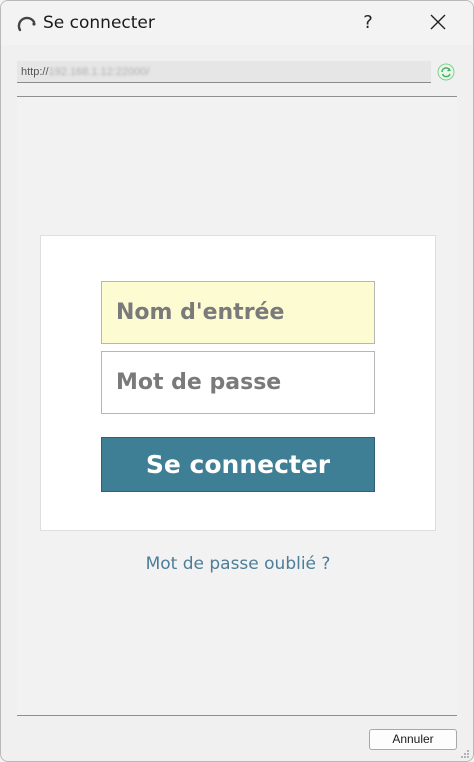  What do you see at coordinates (237, 564) in the screenshot?
I see `forgot-password-link: Mot de passe oublié ?` at bounding box center [237, 564].